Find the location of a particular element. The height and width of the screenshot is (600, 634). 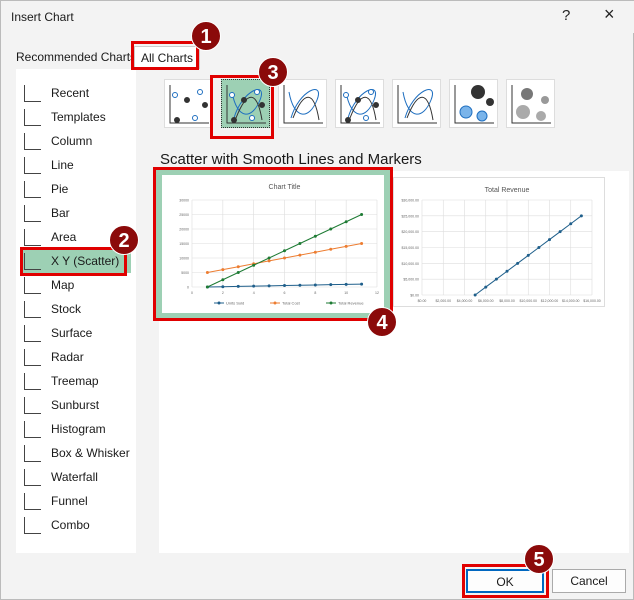

subtype-scatter-straight-markers is located at coordinates (359, 103).